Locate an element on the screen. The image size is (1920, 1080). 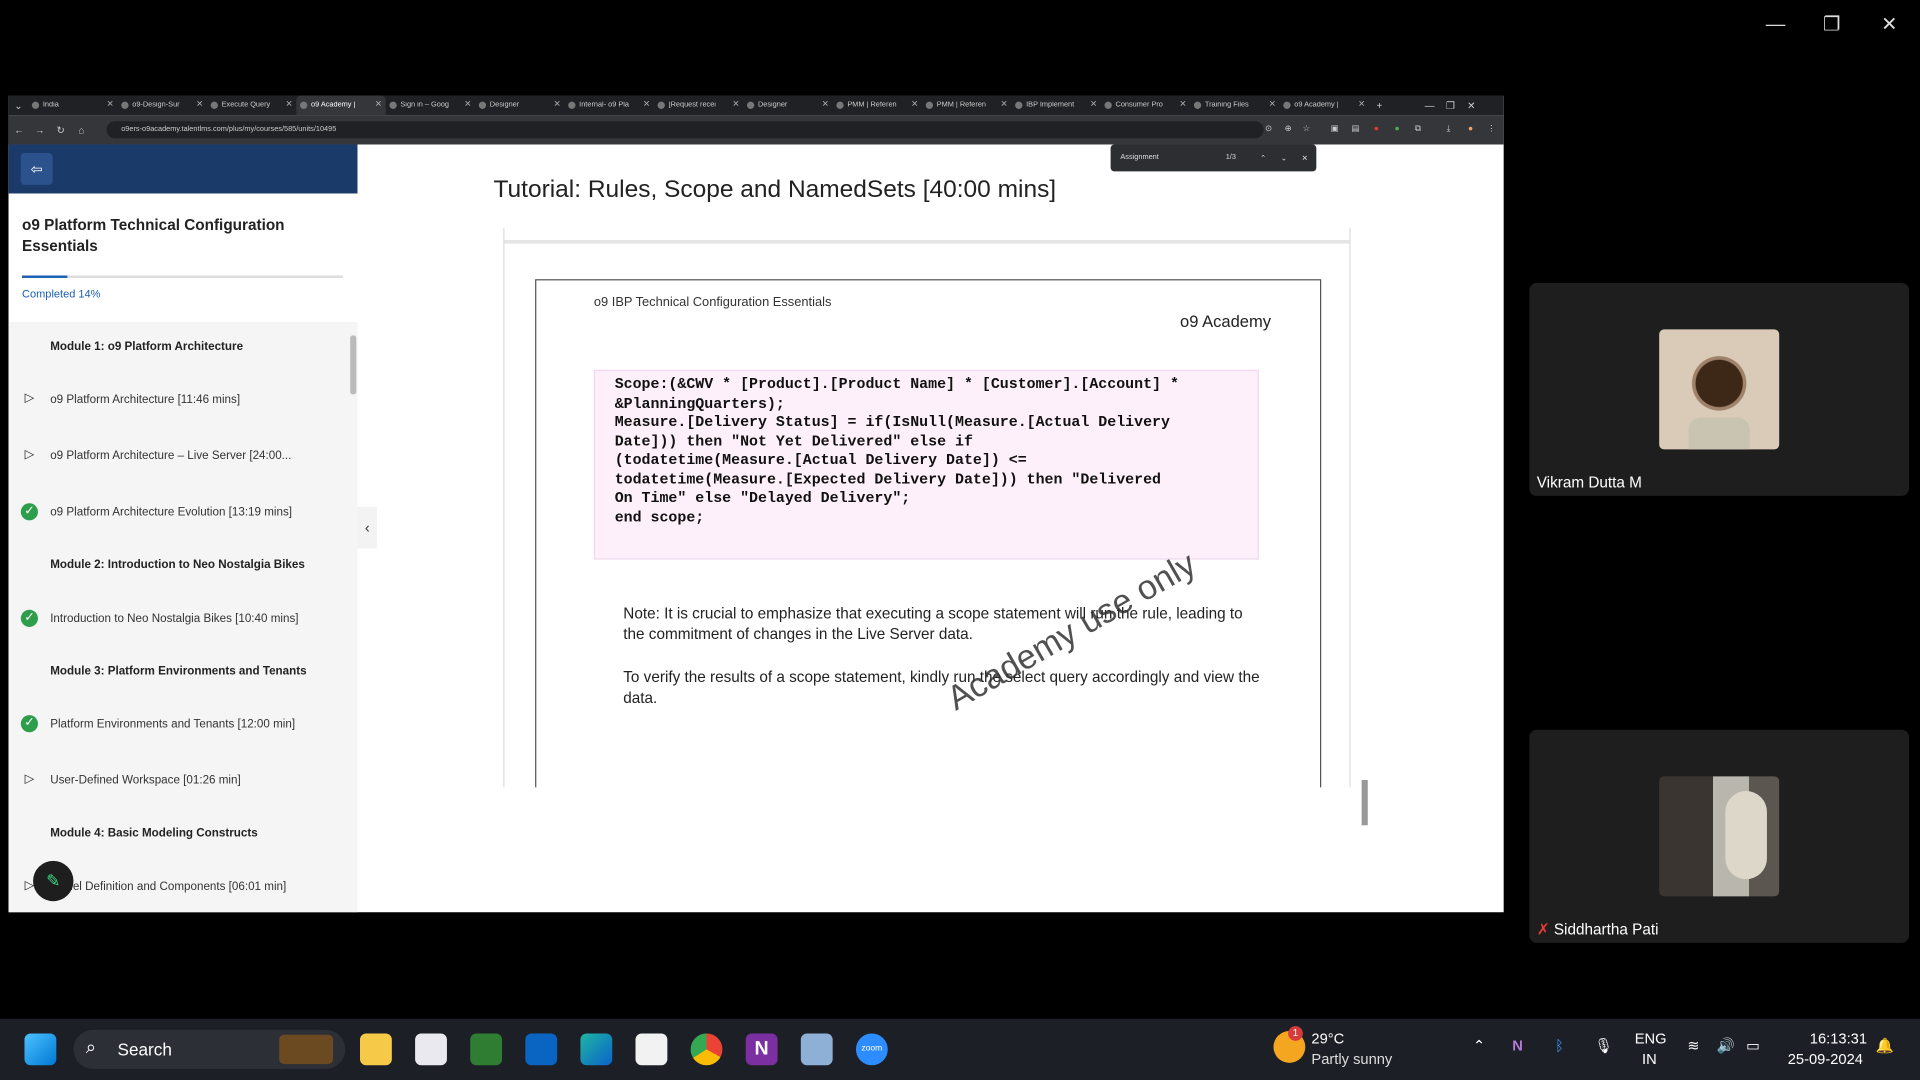
exit-course-icon: ⇦ is located at coordinates (36, 169).